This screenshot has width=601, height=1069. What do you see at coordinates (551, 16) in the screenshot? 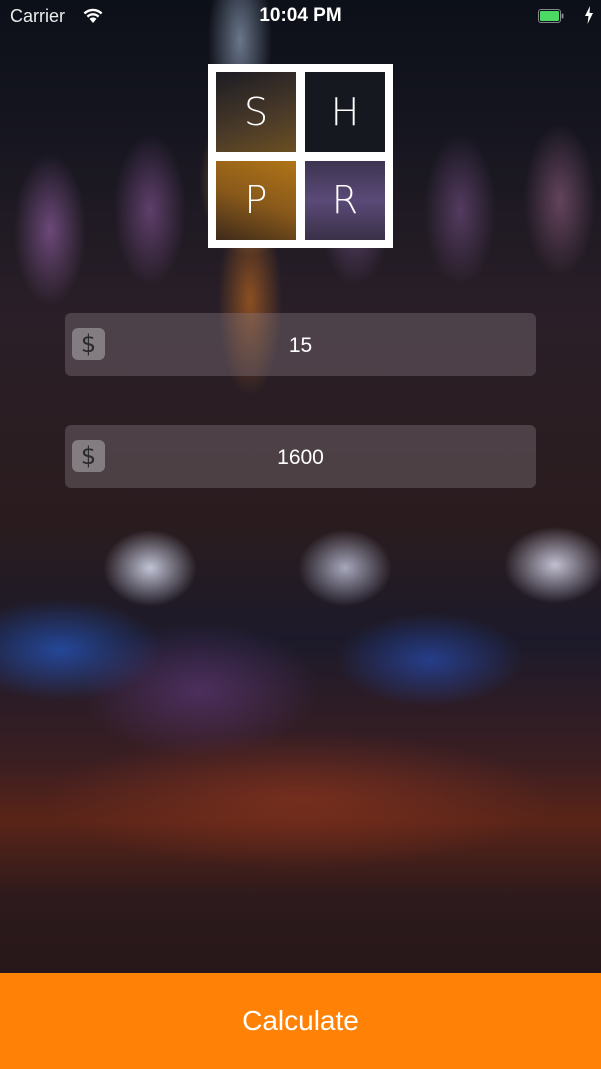
I see `battery-icon` at bounding box center [551, 16].